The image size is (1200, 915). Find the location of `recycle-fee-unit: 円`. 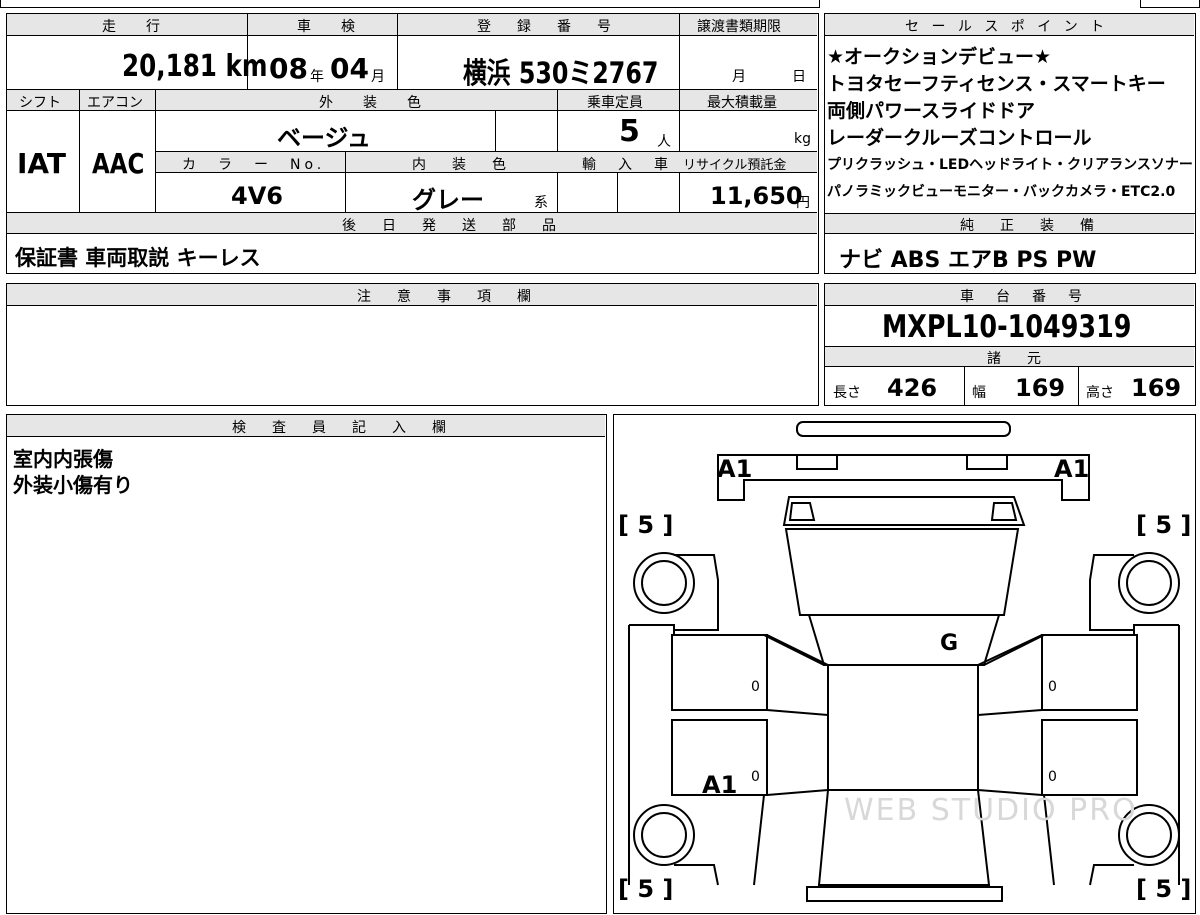

recycle-fee-unit: 円 is located at coordinates (803, 203).